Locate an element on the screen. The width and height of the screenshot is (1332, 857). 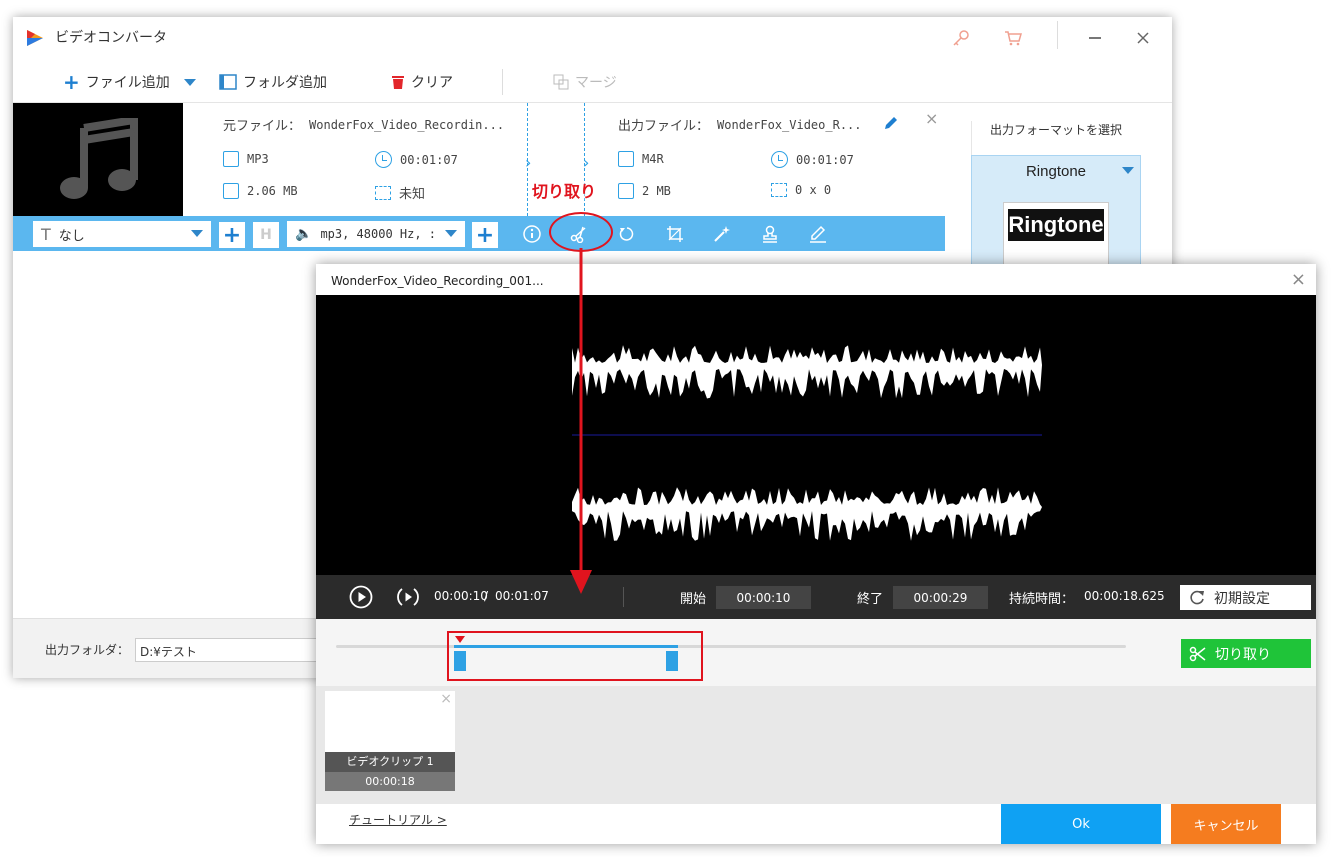
format-selector: Ringtone Ringtone is located at coordinates (1056, 215).